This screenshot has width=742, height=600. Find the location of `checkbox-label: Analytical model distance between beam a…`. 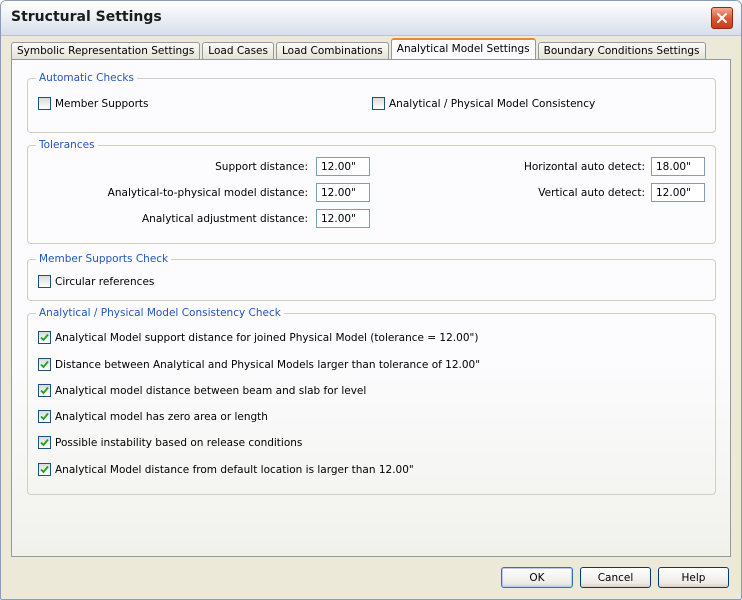

checkbox-label: Analytical model distance between beam a… is located at coordinates (211, 390).